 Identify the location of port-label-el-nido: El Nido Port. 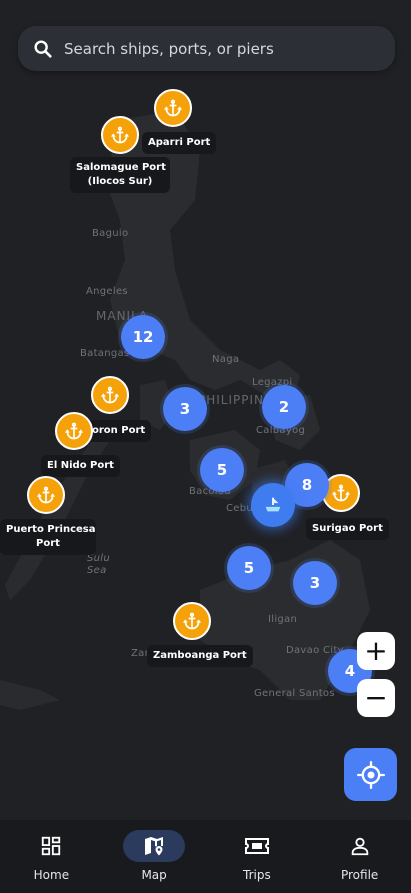
(80, 466).